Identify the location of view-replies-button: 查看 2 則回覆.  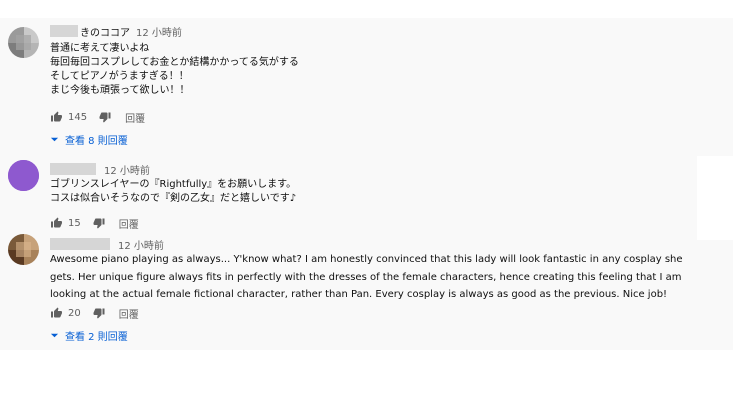
(89, 335).